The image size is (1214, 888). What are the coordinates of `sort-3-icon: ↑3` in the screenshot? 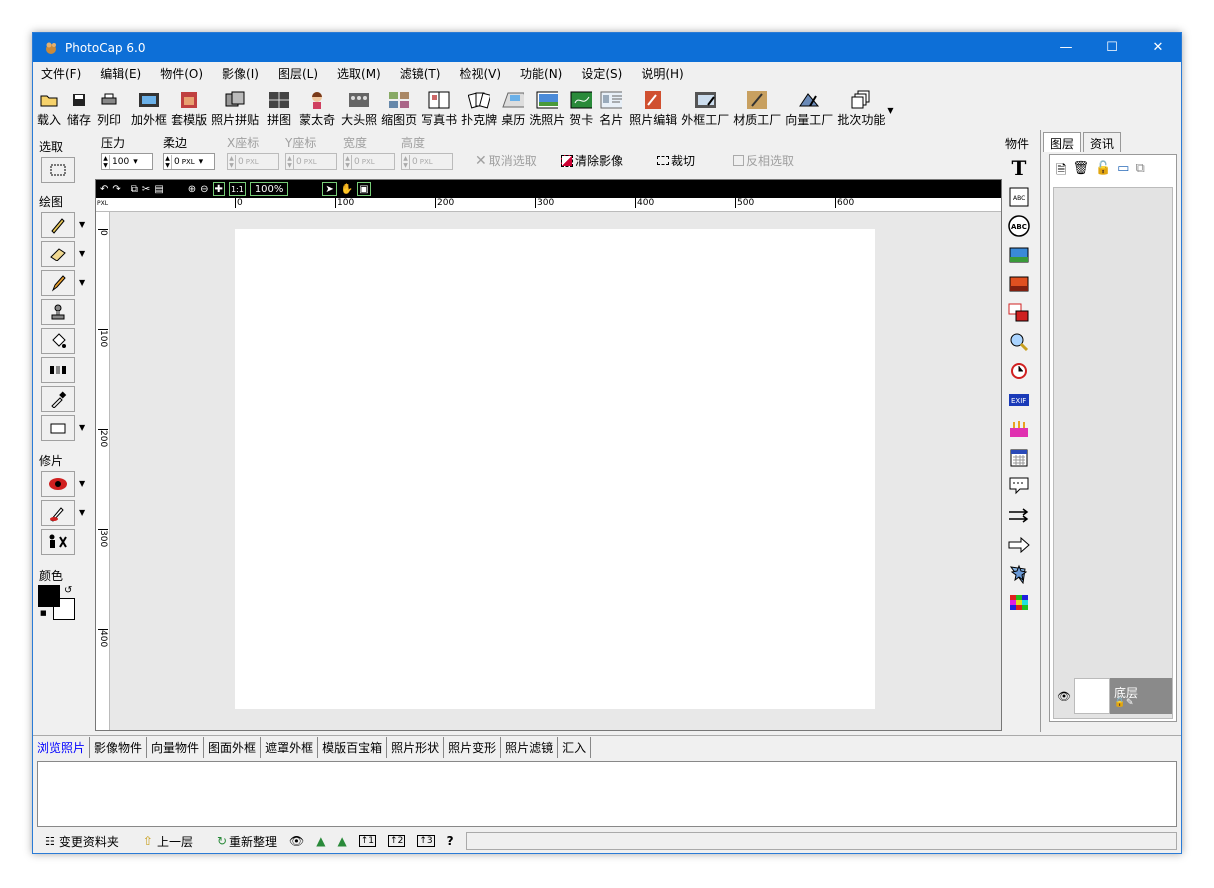 It's located at (426, 841).